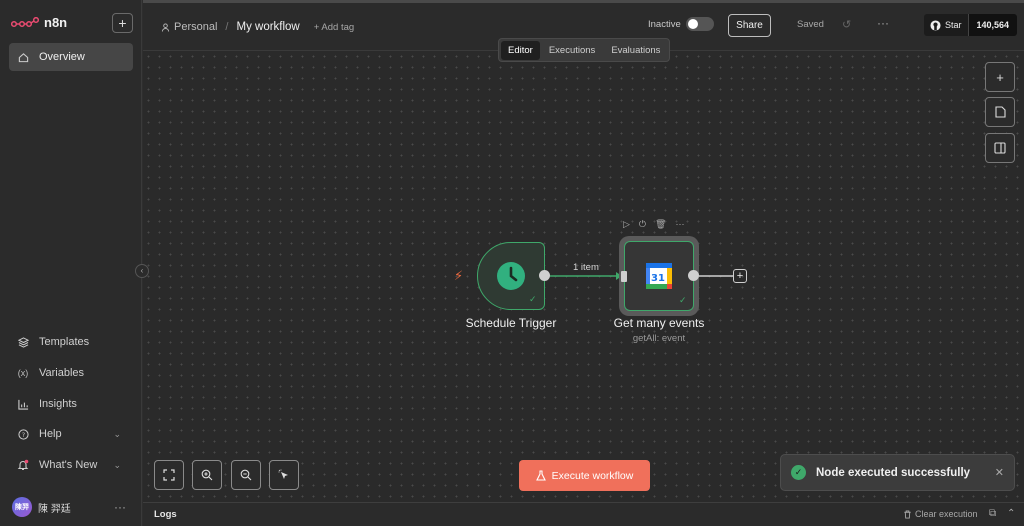  What do you see at coordinates (592, 475) in the screenshot?
I see `execute-workflow-label: Execute workflow` at bounding box center [592, 475].